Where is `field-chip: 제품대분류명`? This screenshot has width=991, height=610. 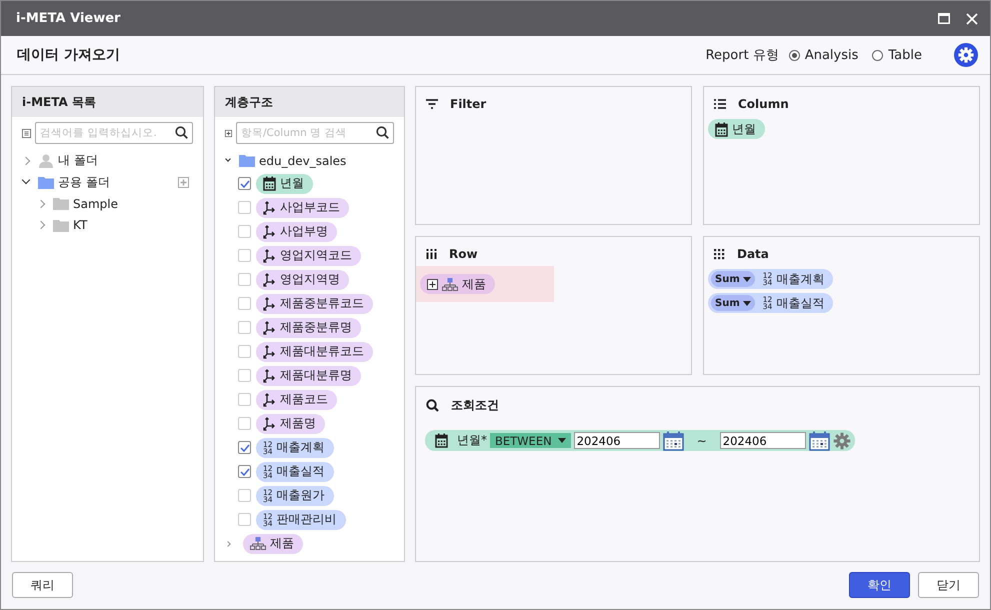
field-chip: 제품대분류명 is located at coordinates (308, 376).